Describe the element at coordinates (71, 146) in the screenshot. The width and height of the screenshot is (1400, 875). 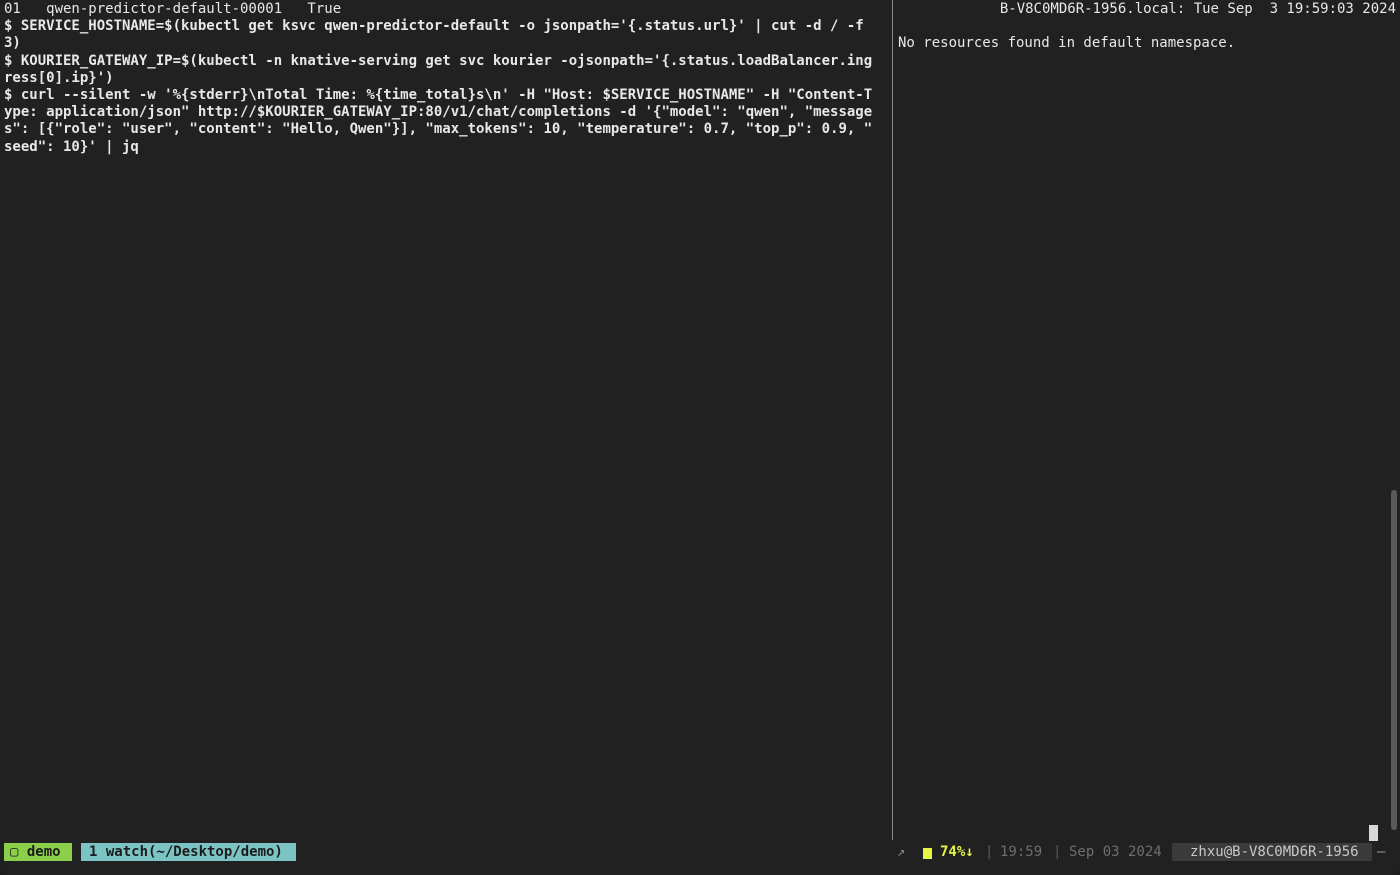
I see `terminal-line: seed": 10}' | jq` at that location.